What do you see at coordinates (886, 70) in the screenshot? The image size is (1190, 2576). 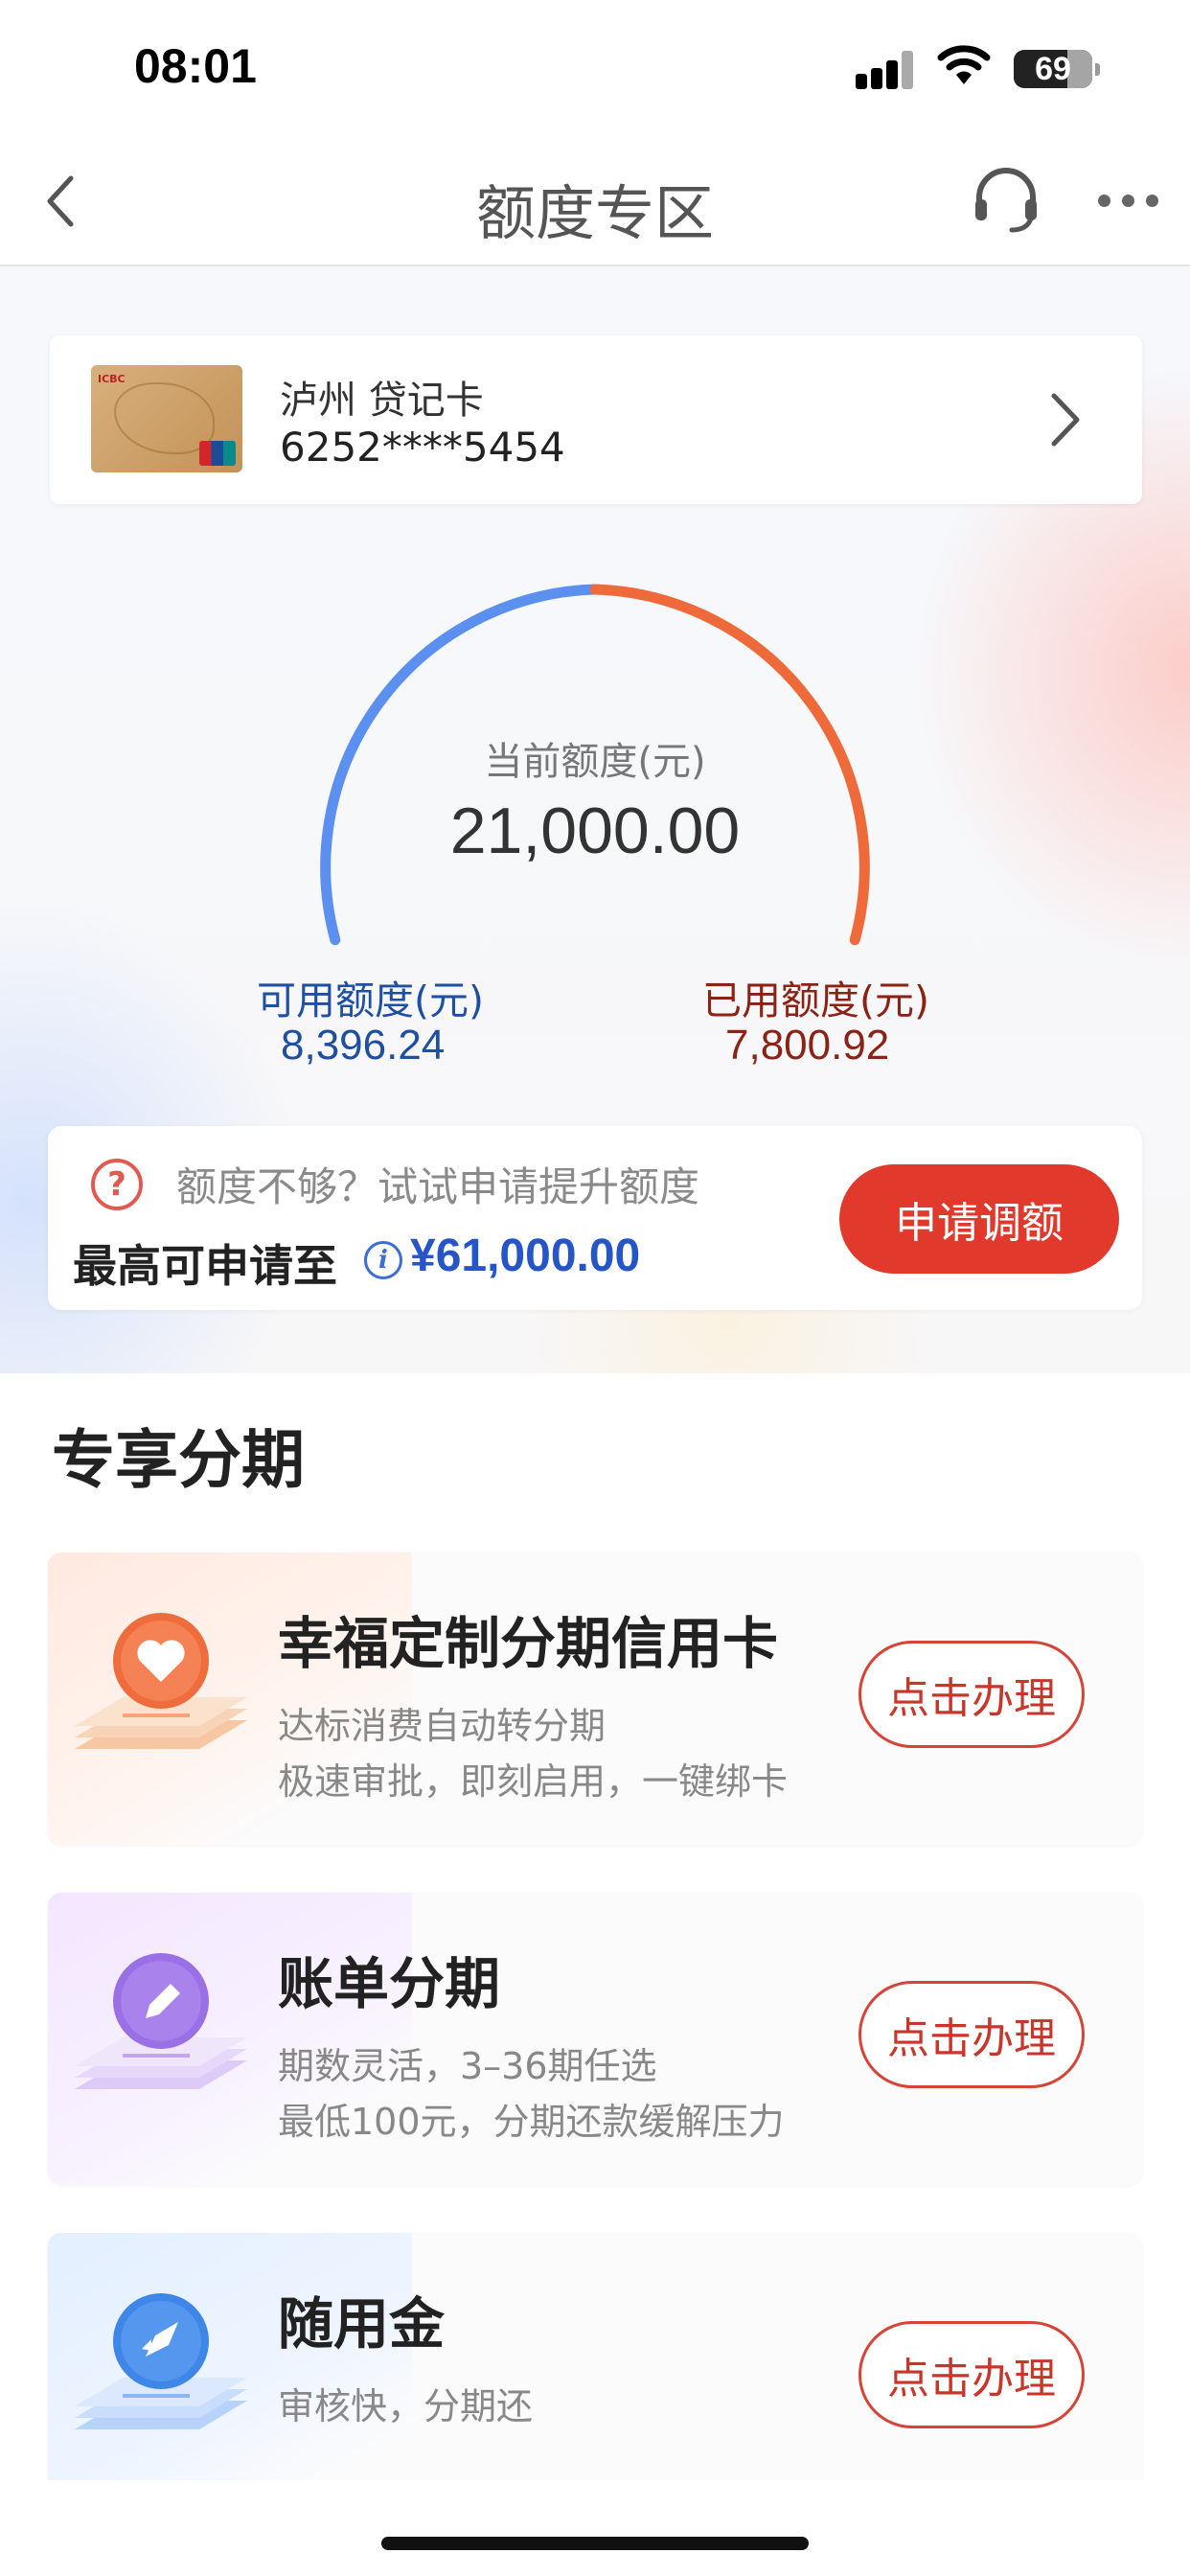 I see `cellular-signal-icon` at bounding box center [886, 70].